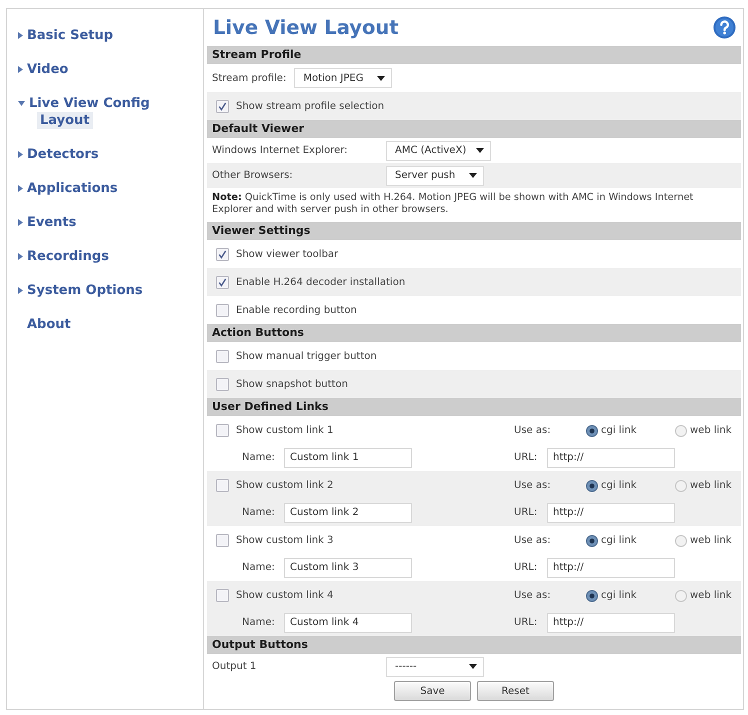  Describe the element at coordinates (47, 222) in the screenshot. I see `nav-link: Events` at that location.